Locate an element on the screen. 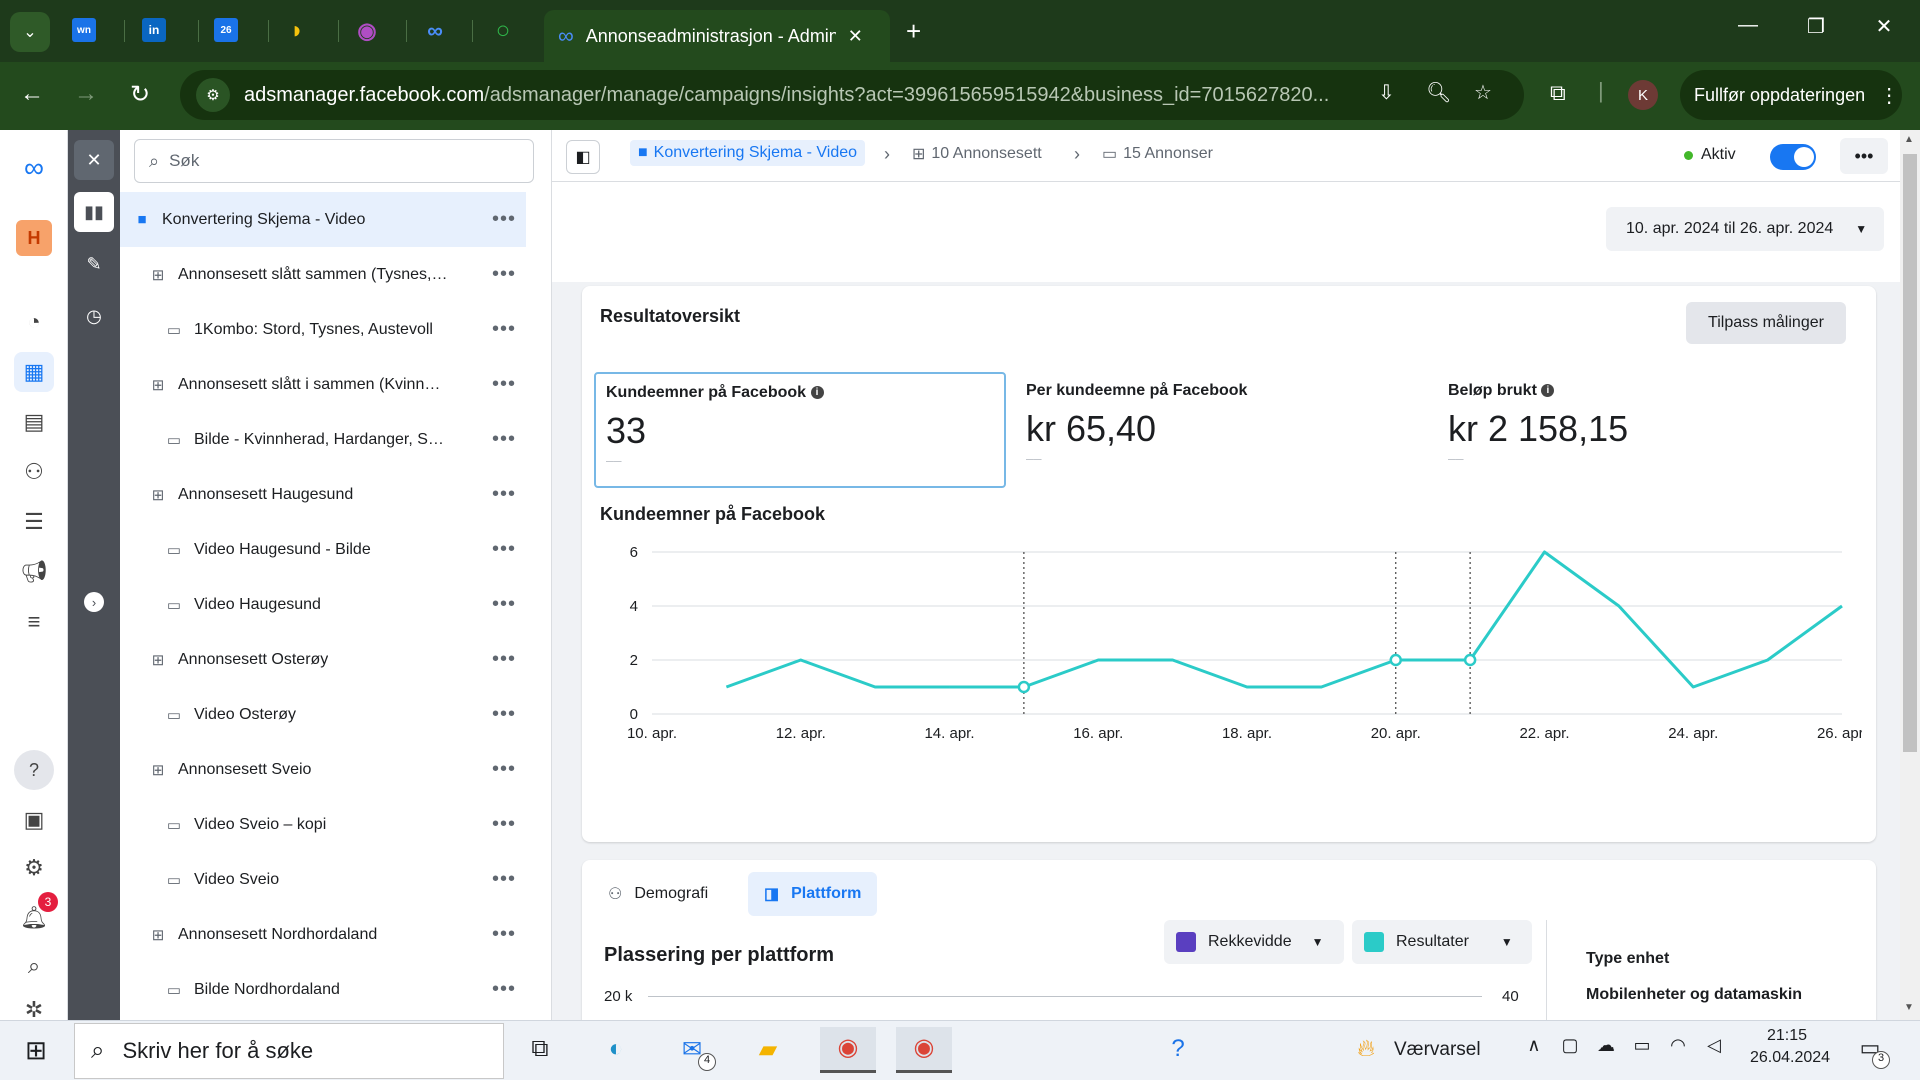 Image resolution: width=1920 pixels, height=1080 pixels. pinned-tab-circle: ○ is located at coordinates (503, 31).